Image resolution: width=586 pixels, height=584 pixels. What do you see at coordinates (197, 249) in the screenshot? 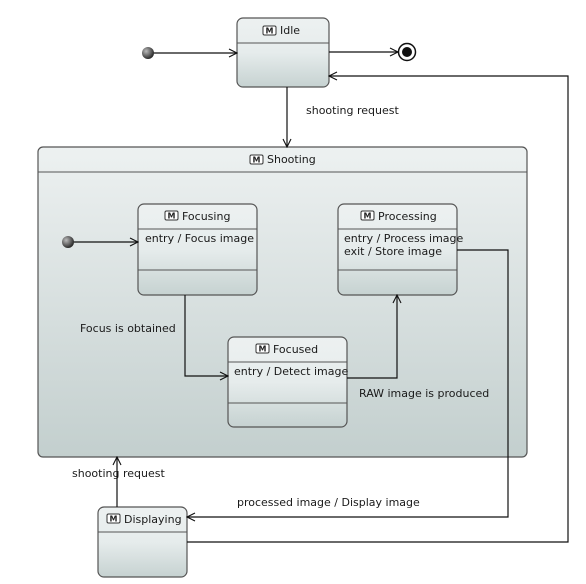
I see `state-focusing: M Focusing entry / Focus image` at bounding box center [197, 249].